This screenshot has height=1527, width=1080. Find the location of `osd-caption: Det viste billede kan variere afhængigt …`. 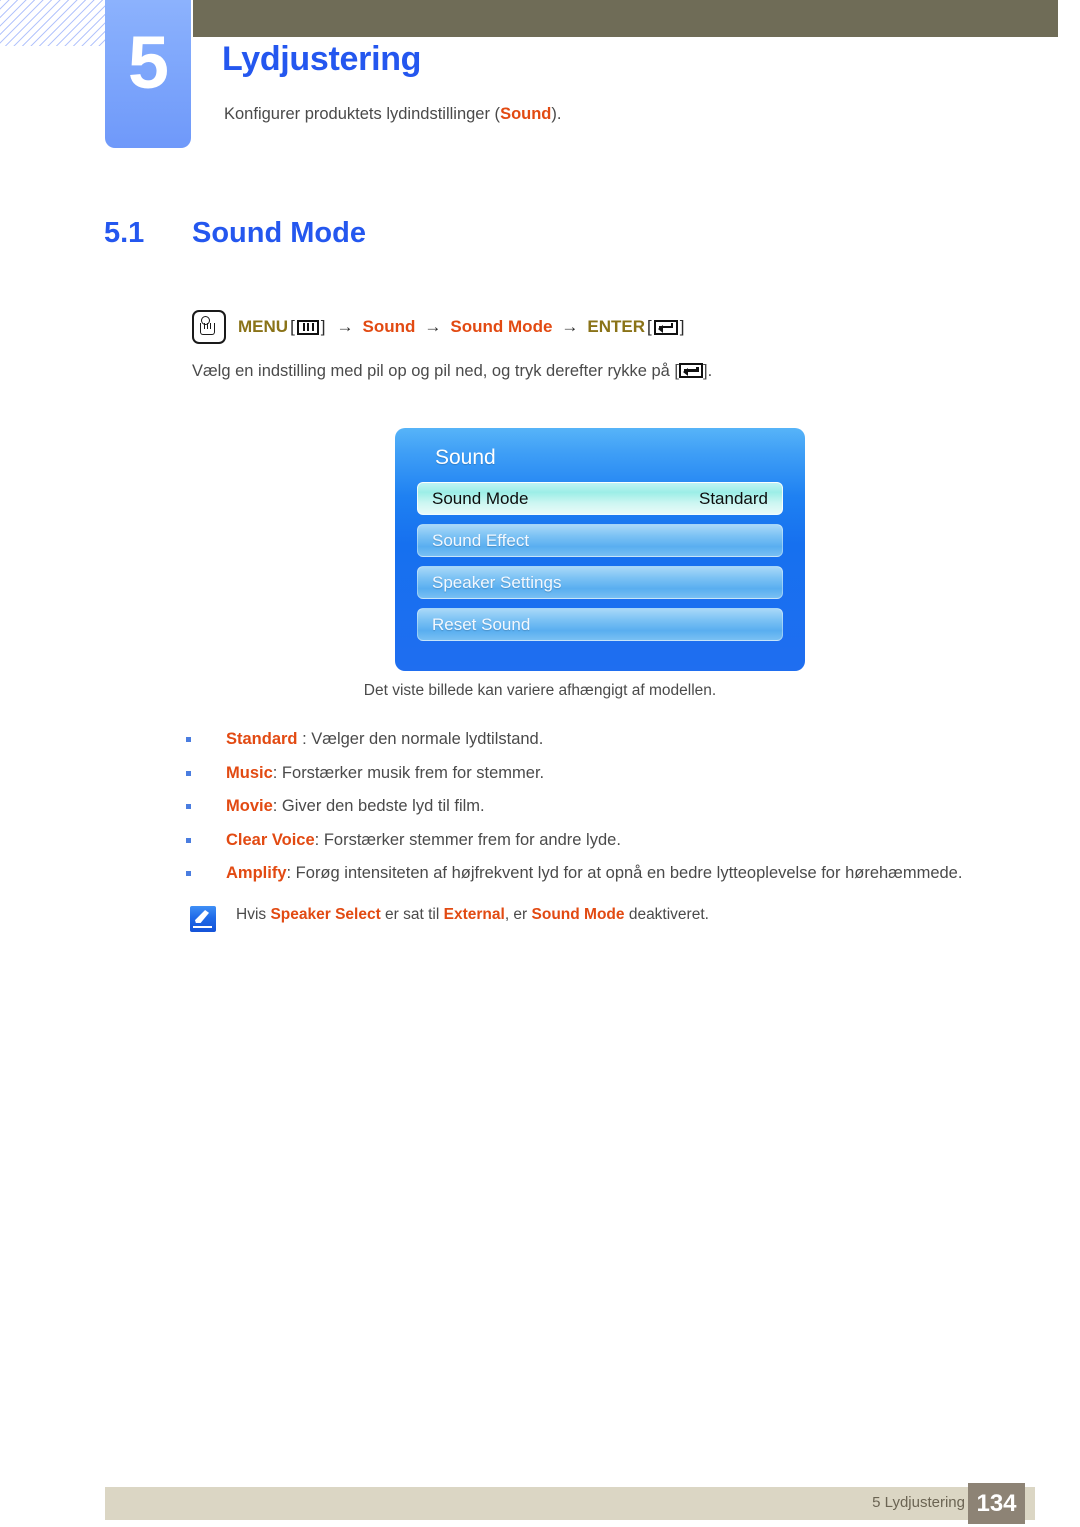

osd-caption: Det viste billede kan variere afhængigt … is located at coordinates (540, 690).